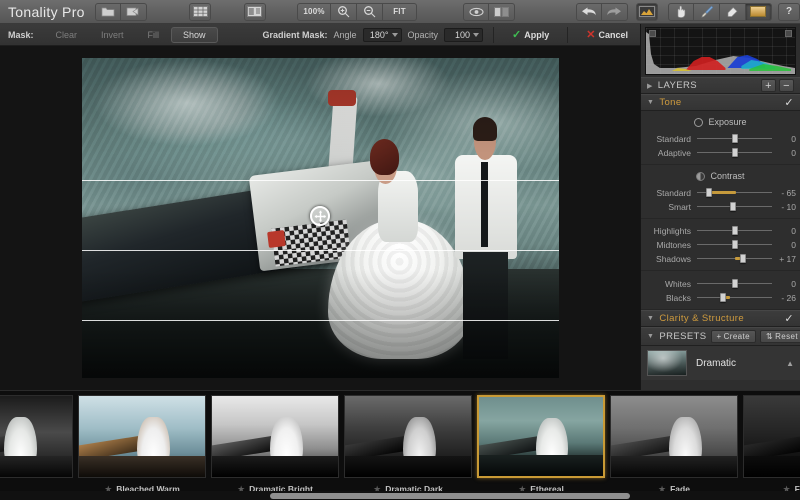  I want to click on angle-input: 180°, so click(382, 34).